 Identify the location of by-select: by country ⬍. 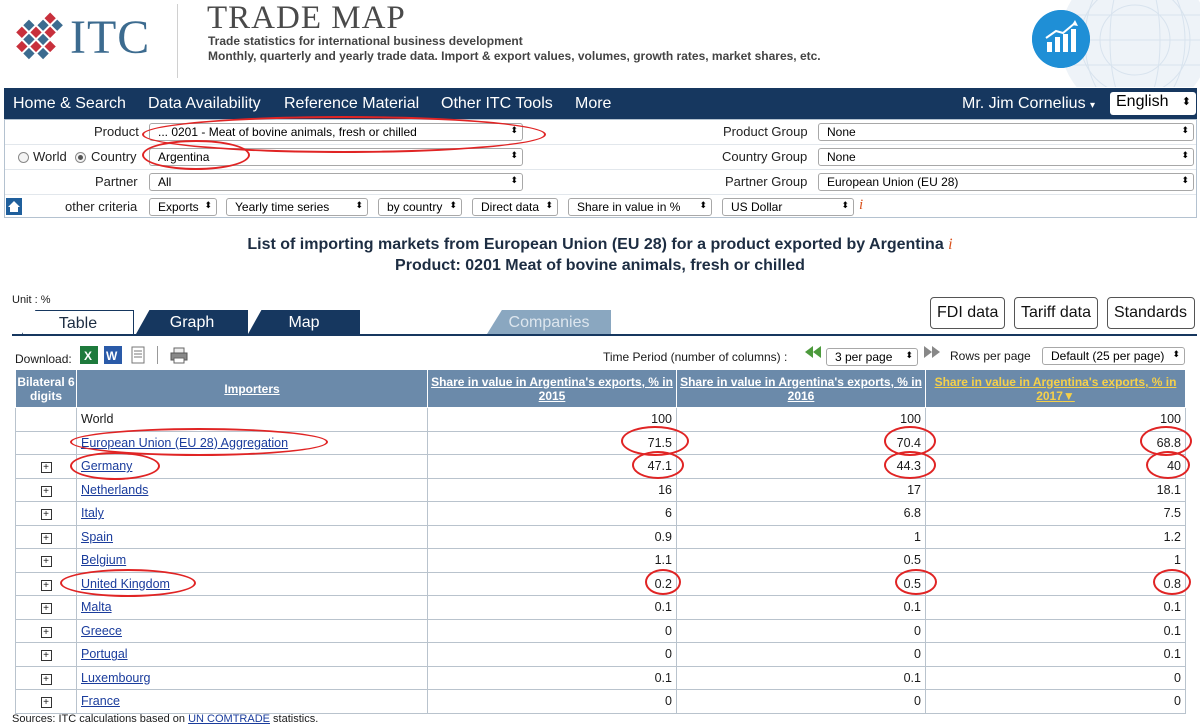
(420, 207).